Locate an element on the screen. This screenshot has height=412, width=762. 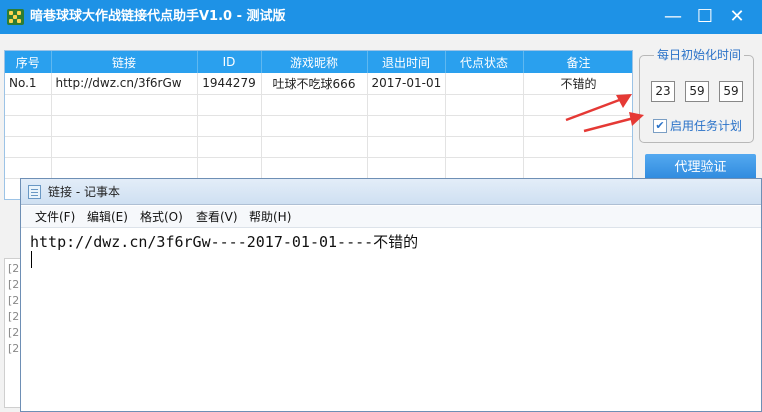
minimize-button: — is located at coordinates (673, 17).